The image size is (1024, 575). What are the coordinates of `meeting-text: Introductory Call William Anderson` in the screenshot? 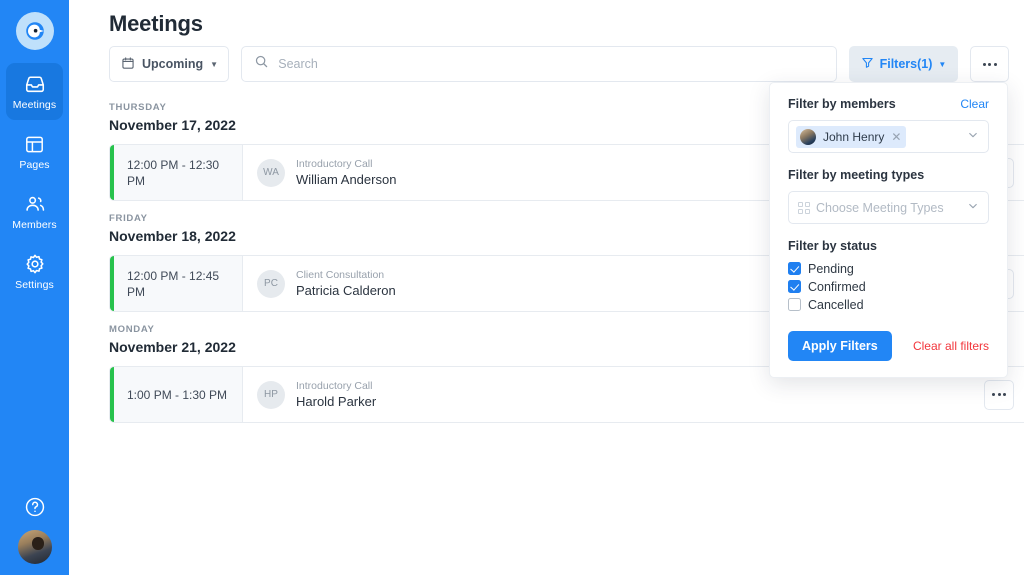 It's located at (346, 172).